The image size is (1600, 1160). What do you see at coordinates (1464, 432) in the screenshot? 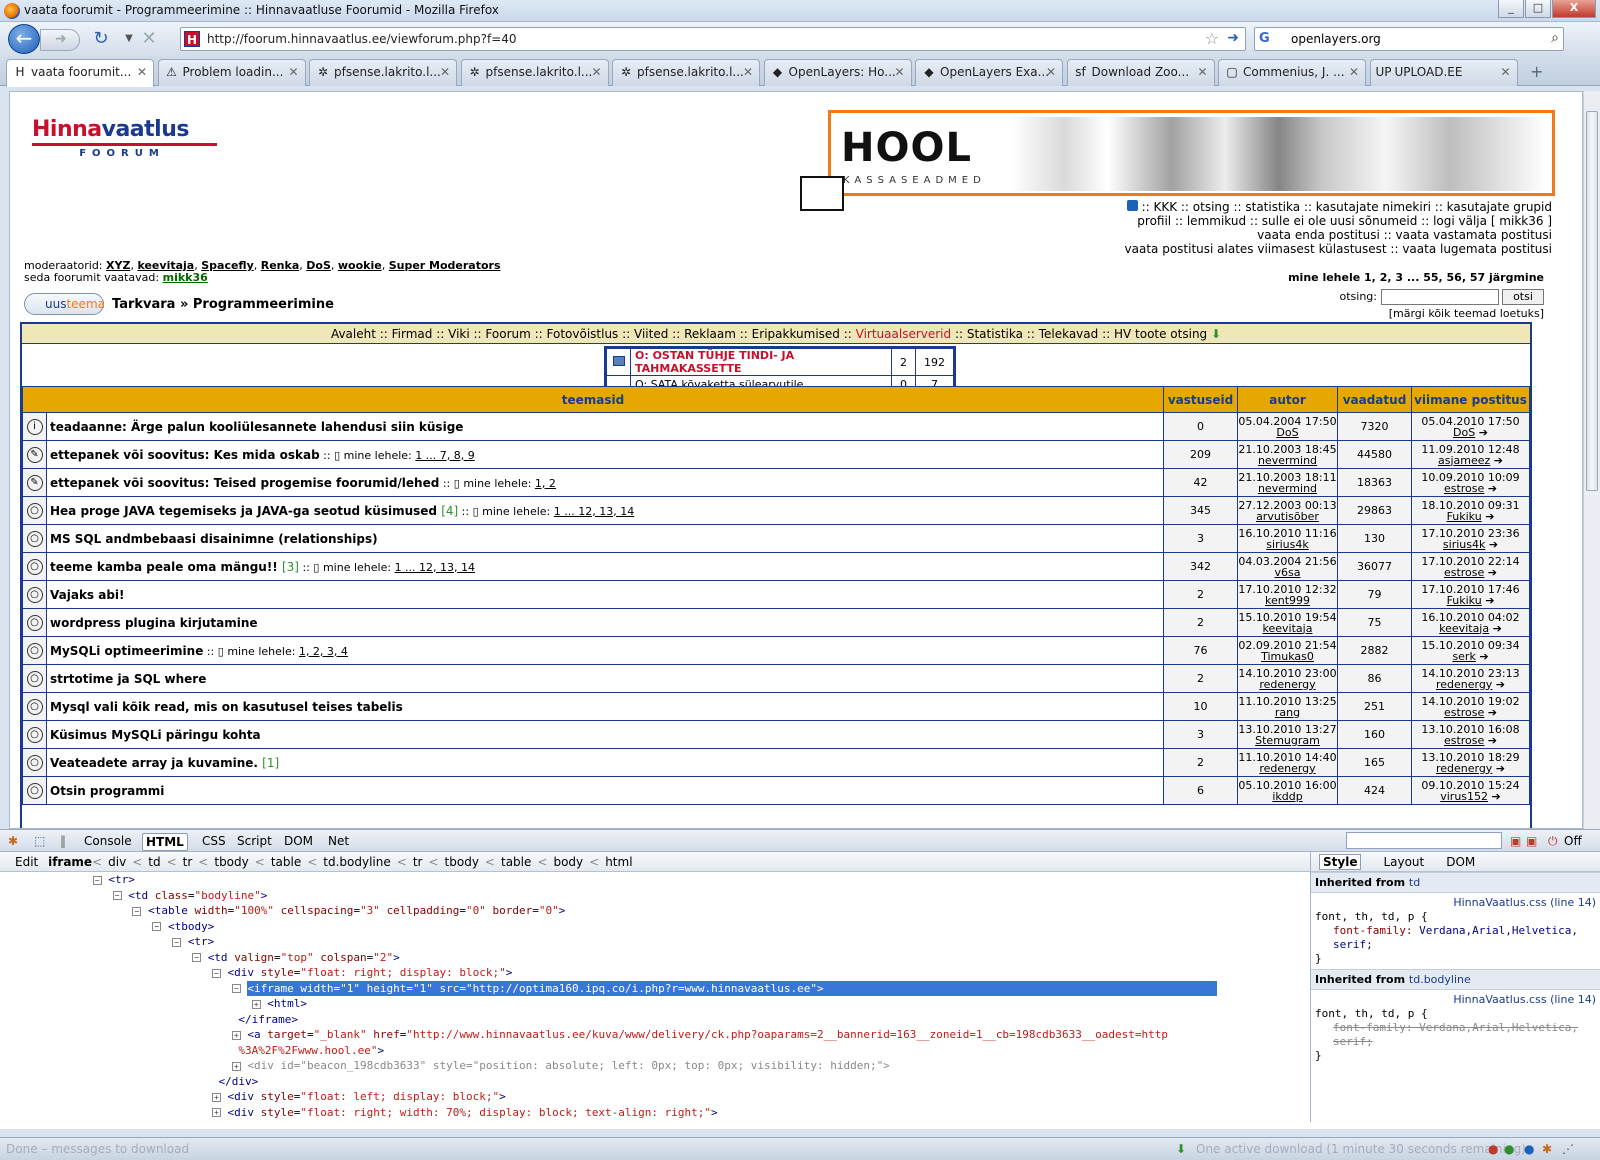
I see `last-post-user: DoS` at bounding box center [1464, 432].